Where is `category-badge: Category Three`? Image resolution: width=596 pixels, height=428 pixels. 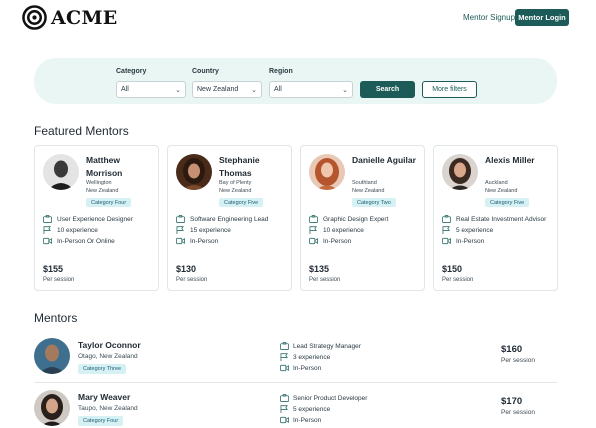
category-badge: Category Three is located at coordinates (102, 369).